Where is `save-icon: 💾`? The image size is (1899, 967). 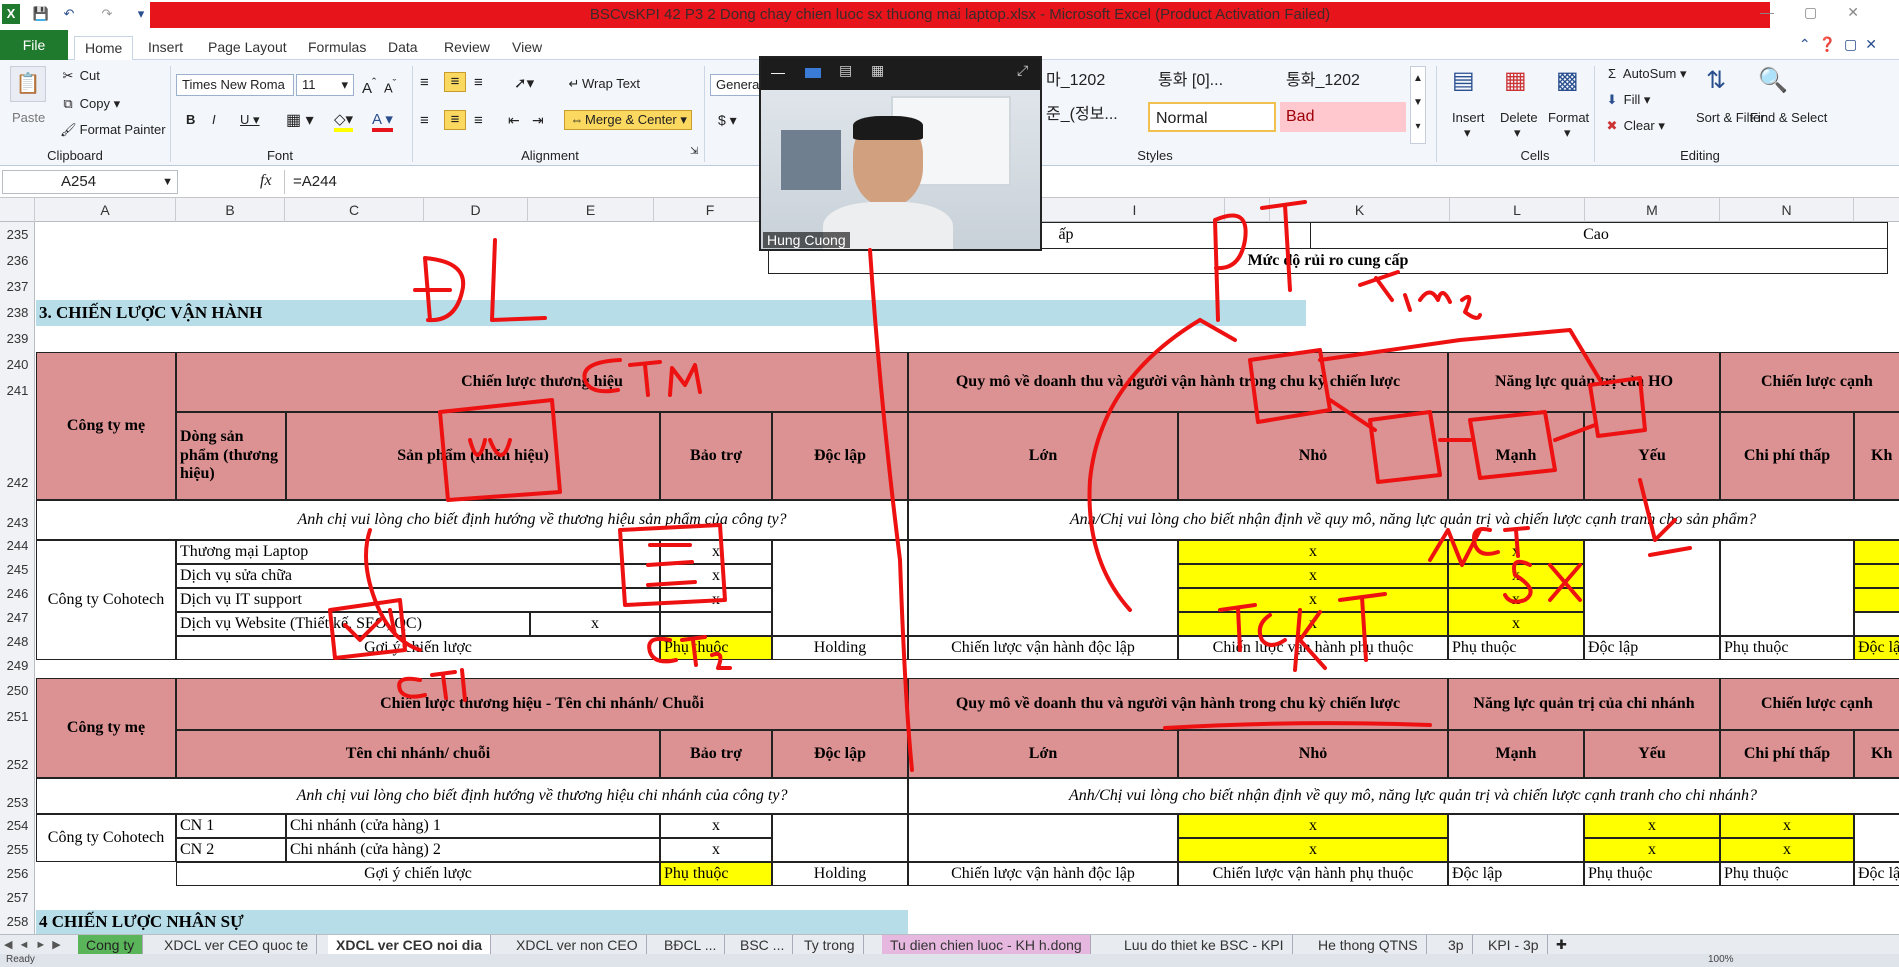 save-icon: 💾 is located at coordinates (41, 14).